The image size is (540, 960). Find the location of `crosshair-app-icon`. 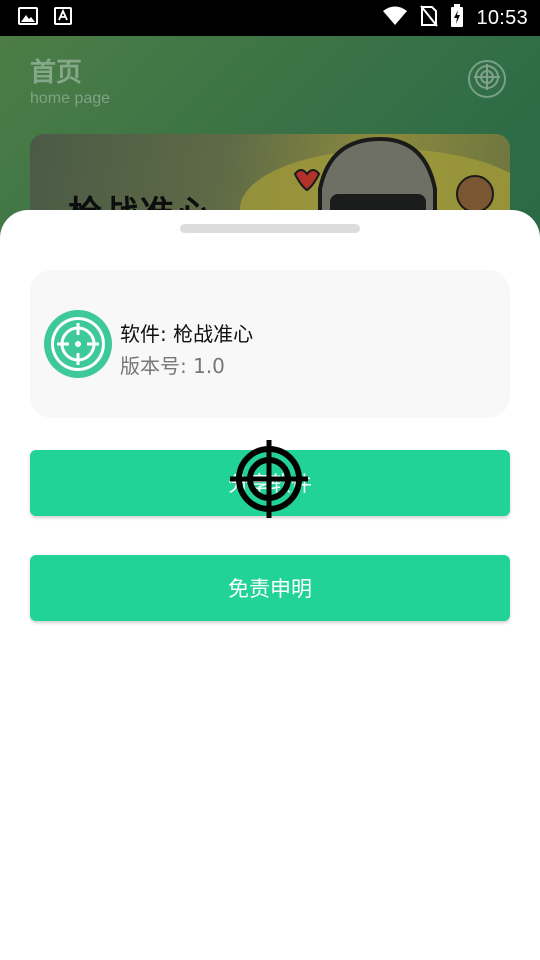

crosshair-app-icon is located at coordinates (78, 344).